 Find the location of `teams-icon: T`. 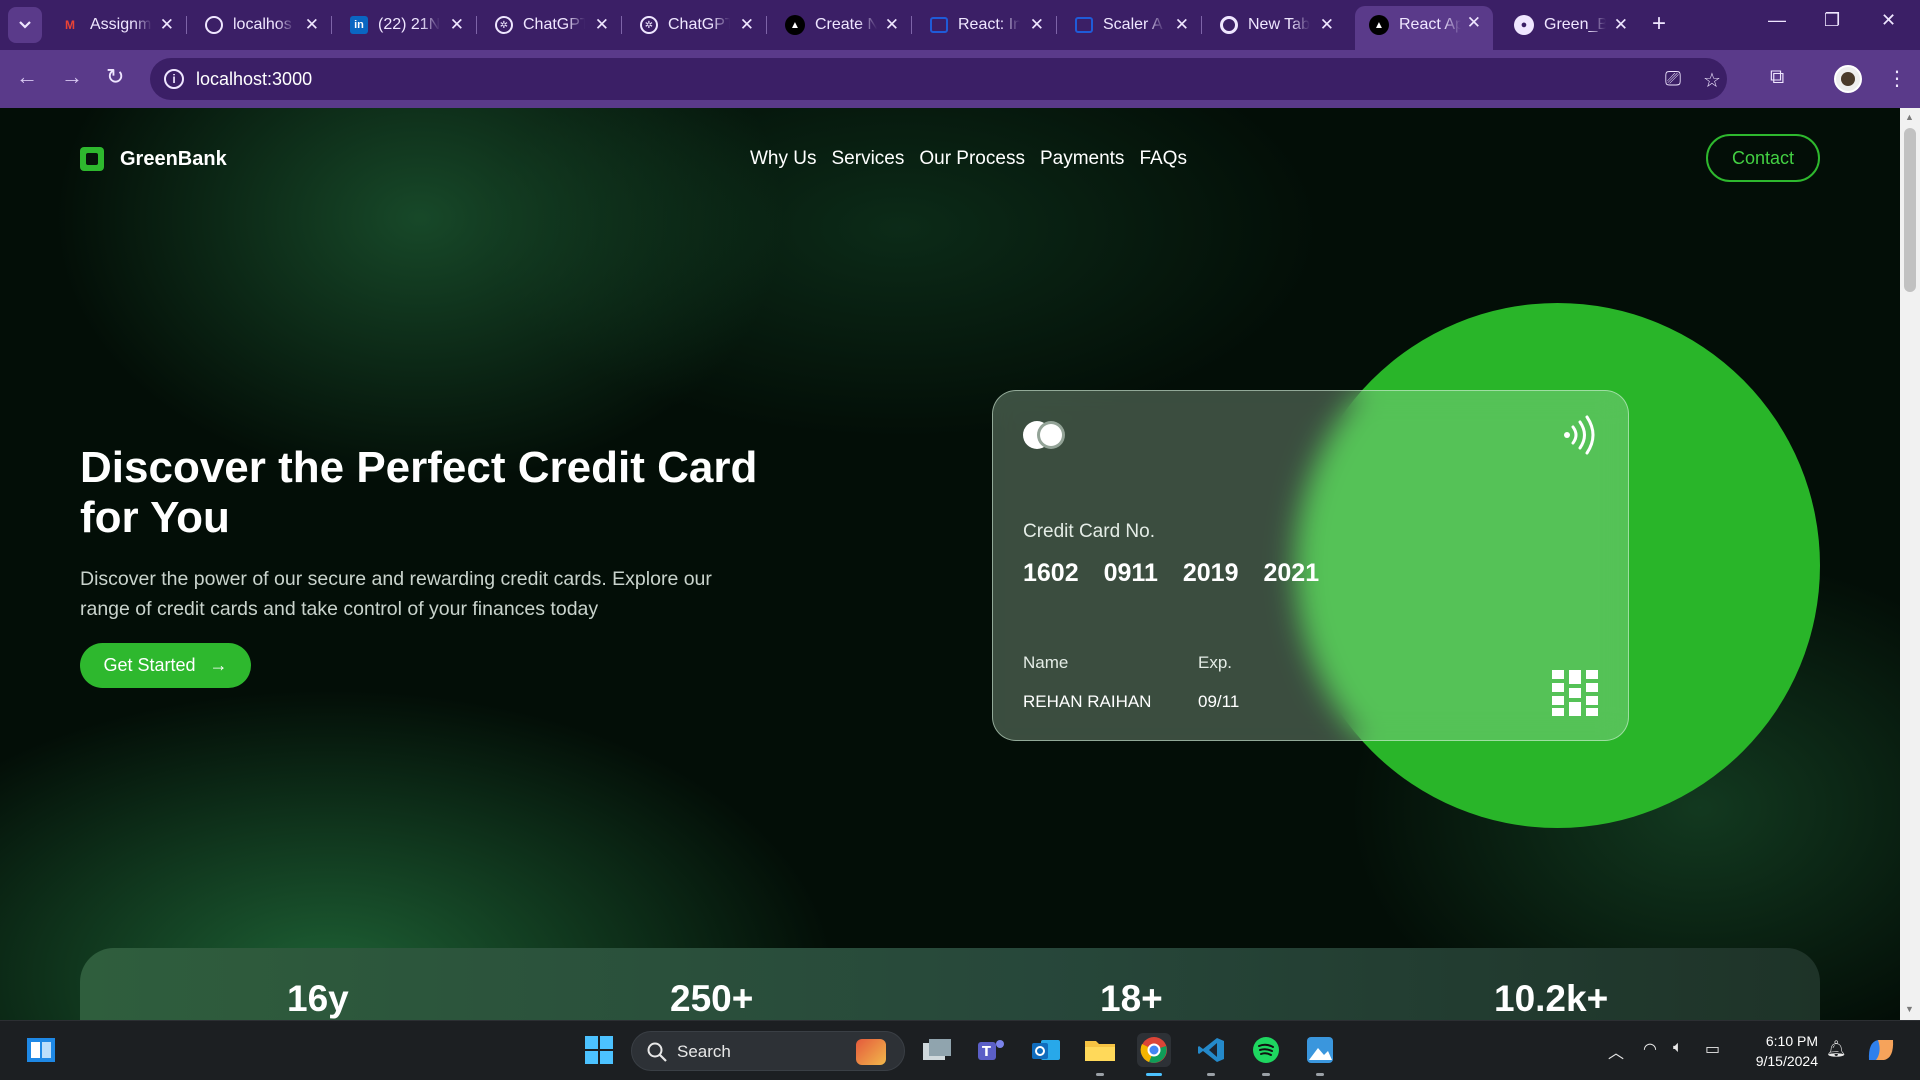

teams-icon: T is located at coordinates (991, 1050).